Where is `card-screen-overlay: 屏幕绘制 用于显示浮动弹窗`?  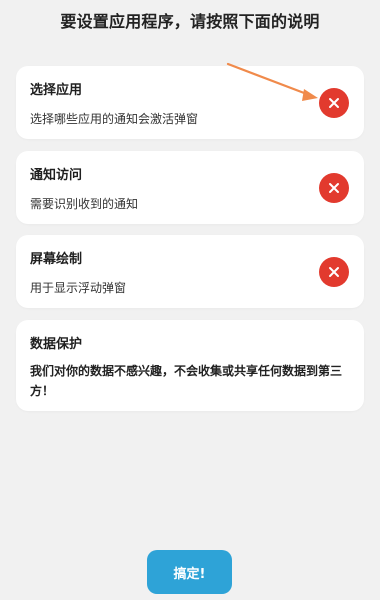
card-screen-overlay: 屏幕绘制 用于显示浮动弹窗 is located at coordinates (190, 271).